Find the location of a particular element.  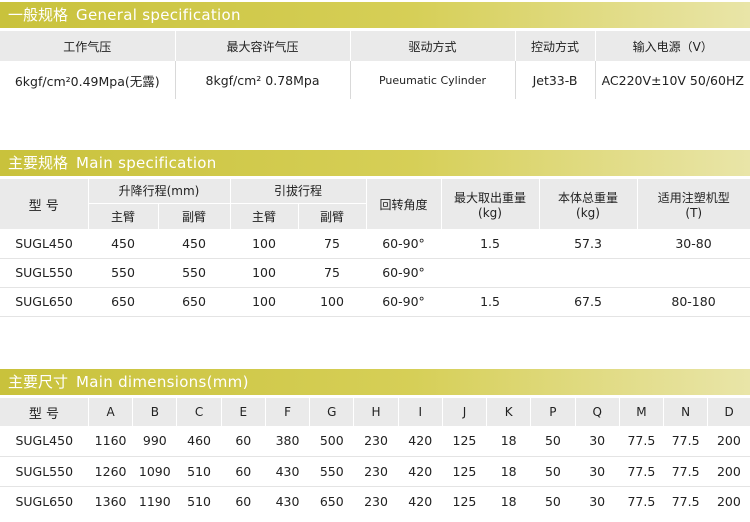

dims-header-h: H is located at coordinates (376, 412).